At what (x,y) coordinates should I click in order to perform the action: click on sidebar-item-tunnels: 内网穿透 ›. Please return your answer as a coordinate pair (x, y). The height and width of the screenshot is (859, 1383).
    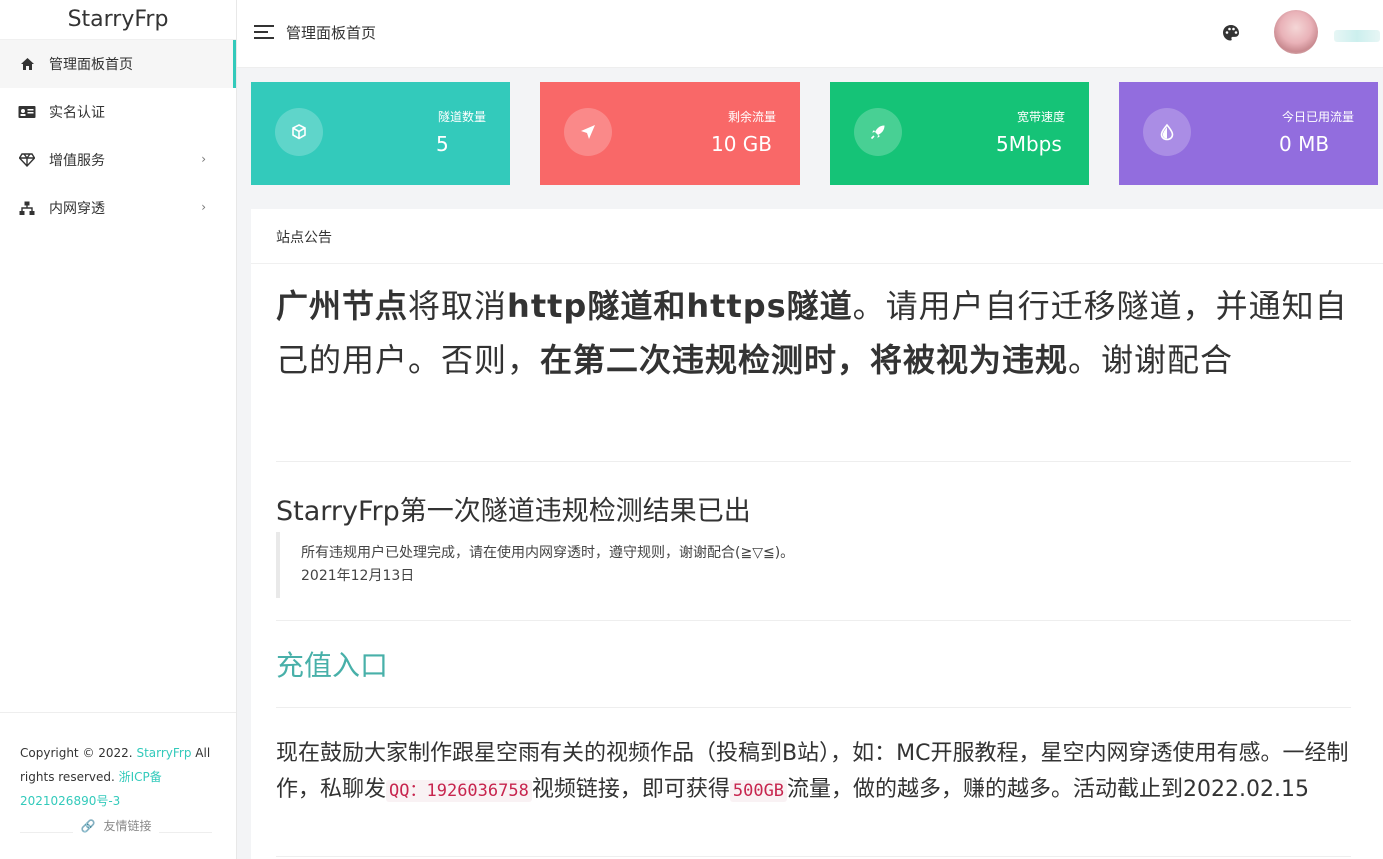
    Looking at the image, I should click on (118, 208).